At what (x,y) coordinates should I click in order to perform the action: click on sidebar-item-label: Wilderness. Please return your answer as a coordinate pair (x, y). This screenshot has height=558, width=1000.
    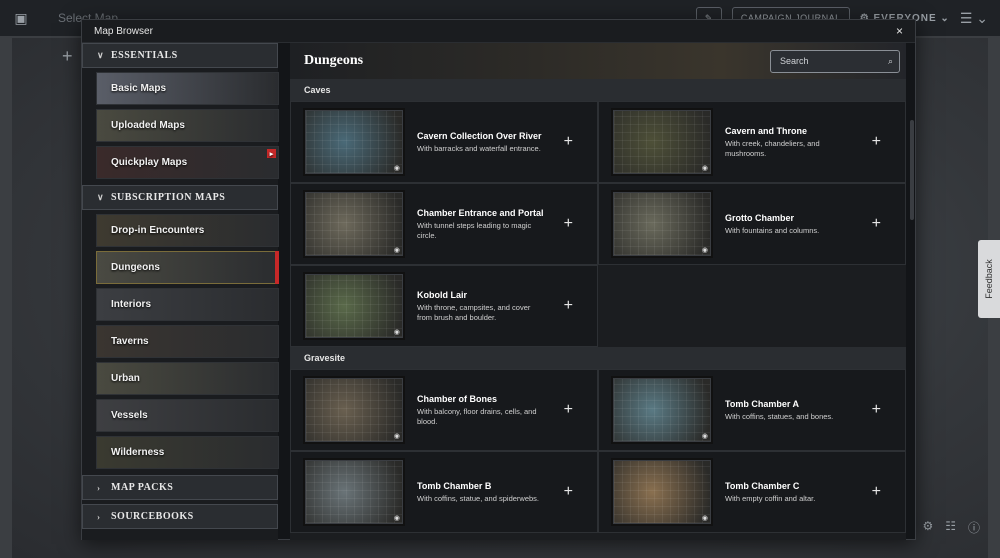
    Looking at the image, I should click on (138, 452).